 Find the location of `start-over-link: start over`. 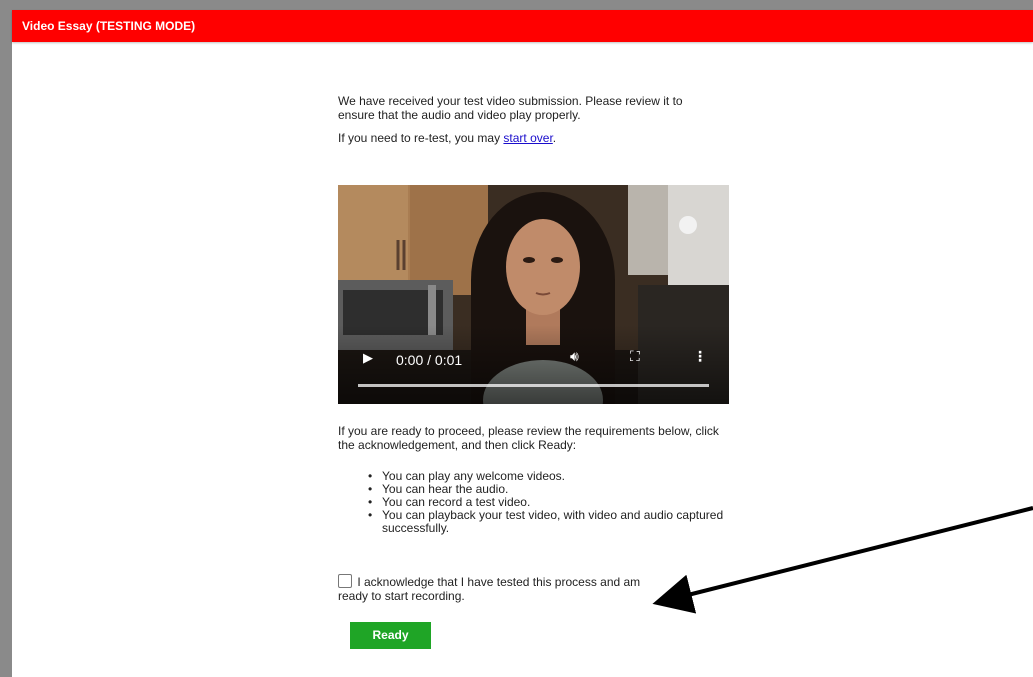

start-over-link: start over is located at coordinates (527, 138).